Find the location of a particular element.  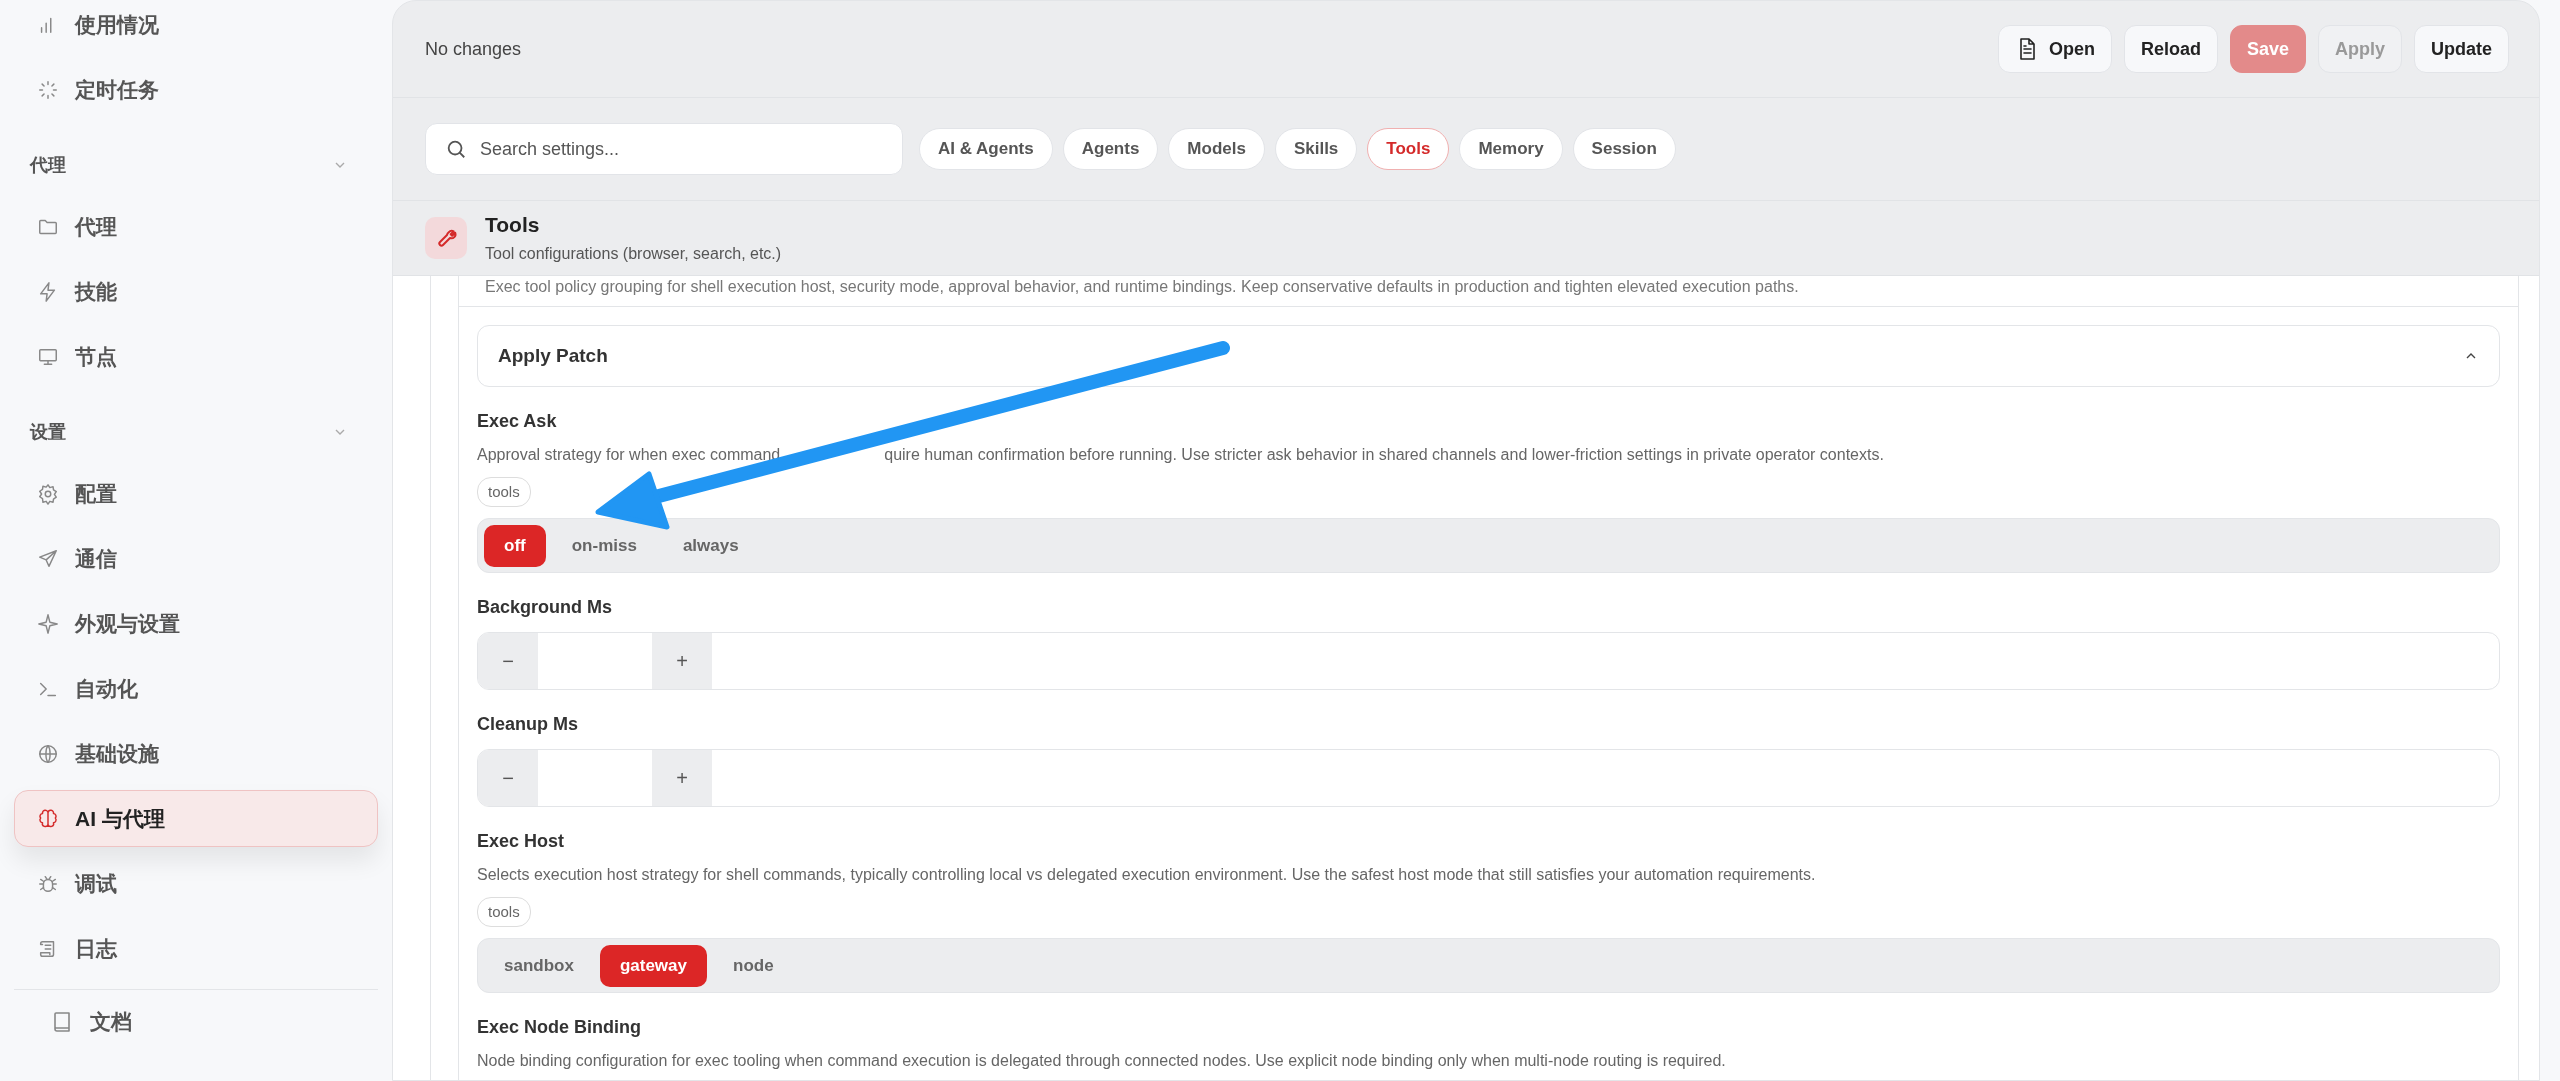

field-label: Exec Node Binding is located at coordinates (560, 1027).